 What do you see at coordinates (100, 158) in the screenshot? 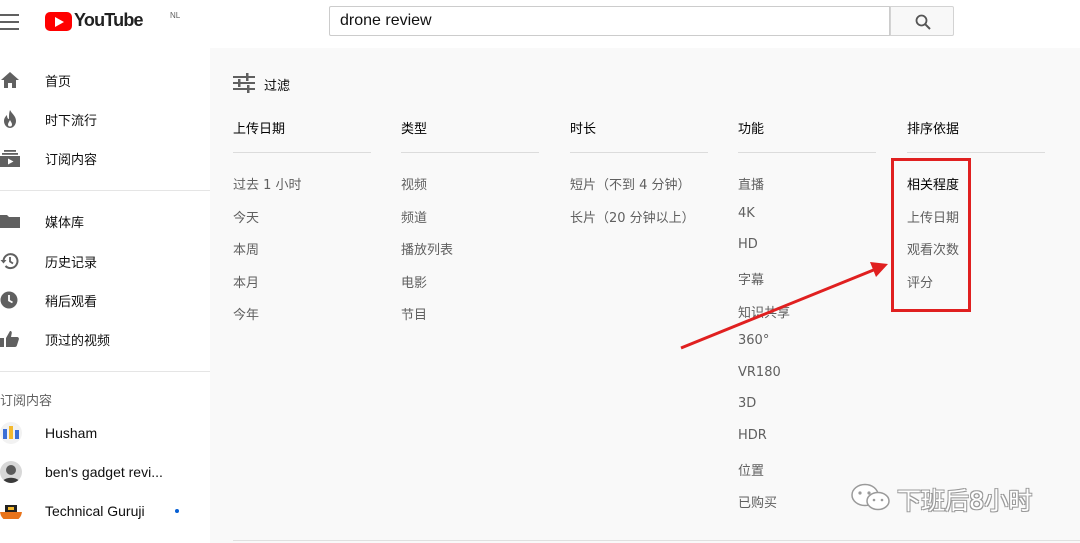
I see `sidebar-item-subscriptions: 订阅内容` at bounding box center [100, 158].